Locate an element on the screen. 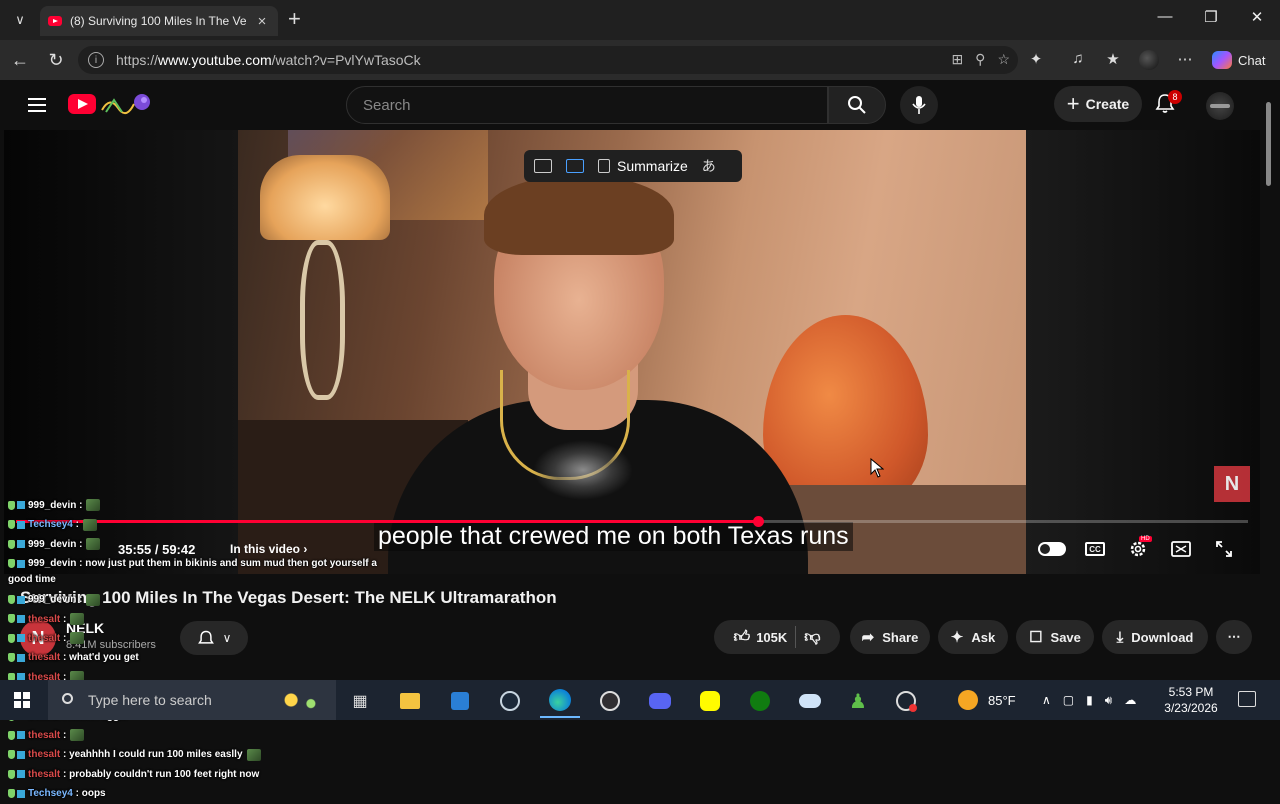 The width and height of the screenshot is (1280, 804). volume-icon: 🔊︎ is located at coordinates (1109, 700).